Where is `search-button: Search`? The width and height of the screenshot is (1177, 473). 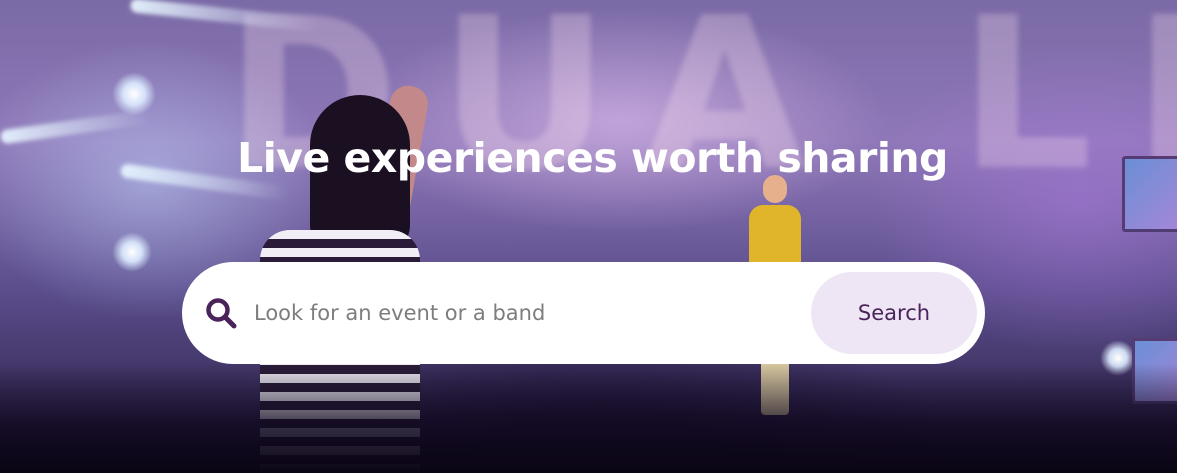
search-button: Search is located at coordinates (894, 313).